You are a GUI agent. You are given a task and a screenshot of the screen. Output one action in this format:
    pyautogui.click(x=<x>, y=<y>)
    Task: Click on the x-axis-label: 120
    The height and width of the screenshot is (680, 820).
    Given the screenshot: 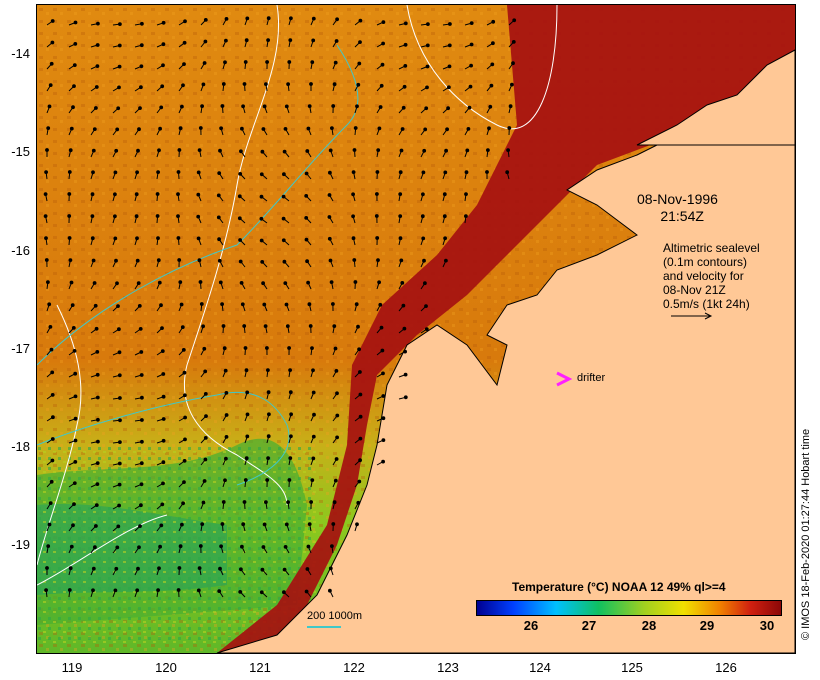 What is the action you would take?
    pyautogui.click(x=166, y=667)
    